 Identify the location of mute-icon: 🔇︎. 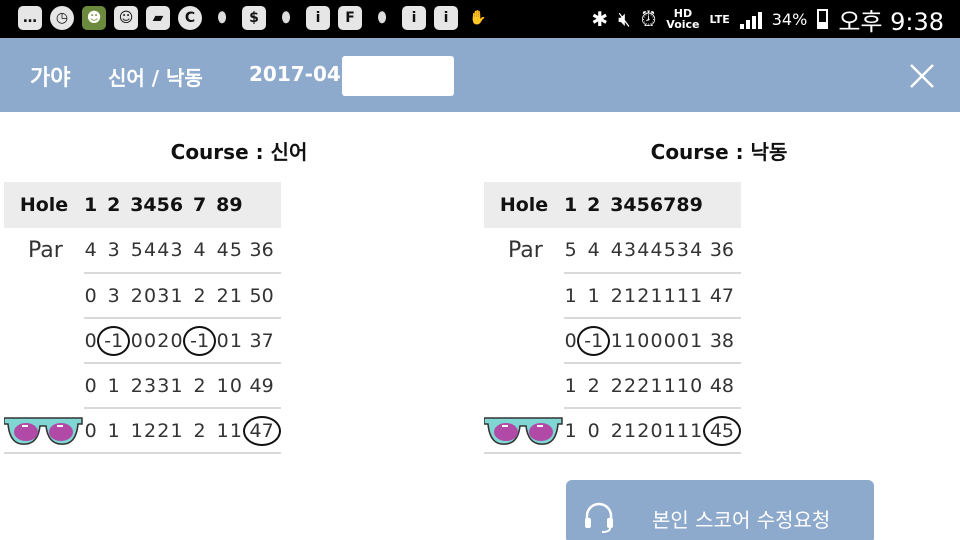
(624, 19).